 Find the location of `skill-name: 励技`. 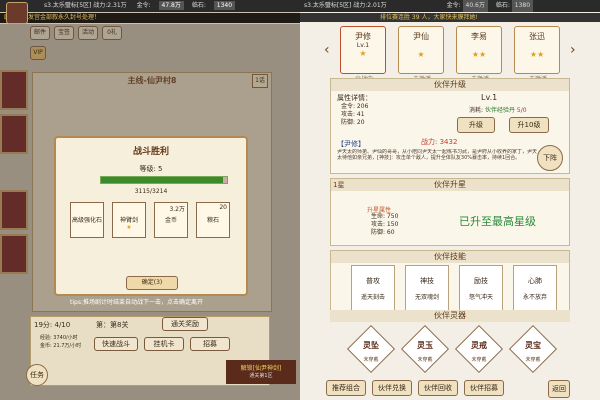

skill-name: 励技 is located at coordinates (481, 281).